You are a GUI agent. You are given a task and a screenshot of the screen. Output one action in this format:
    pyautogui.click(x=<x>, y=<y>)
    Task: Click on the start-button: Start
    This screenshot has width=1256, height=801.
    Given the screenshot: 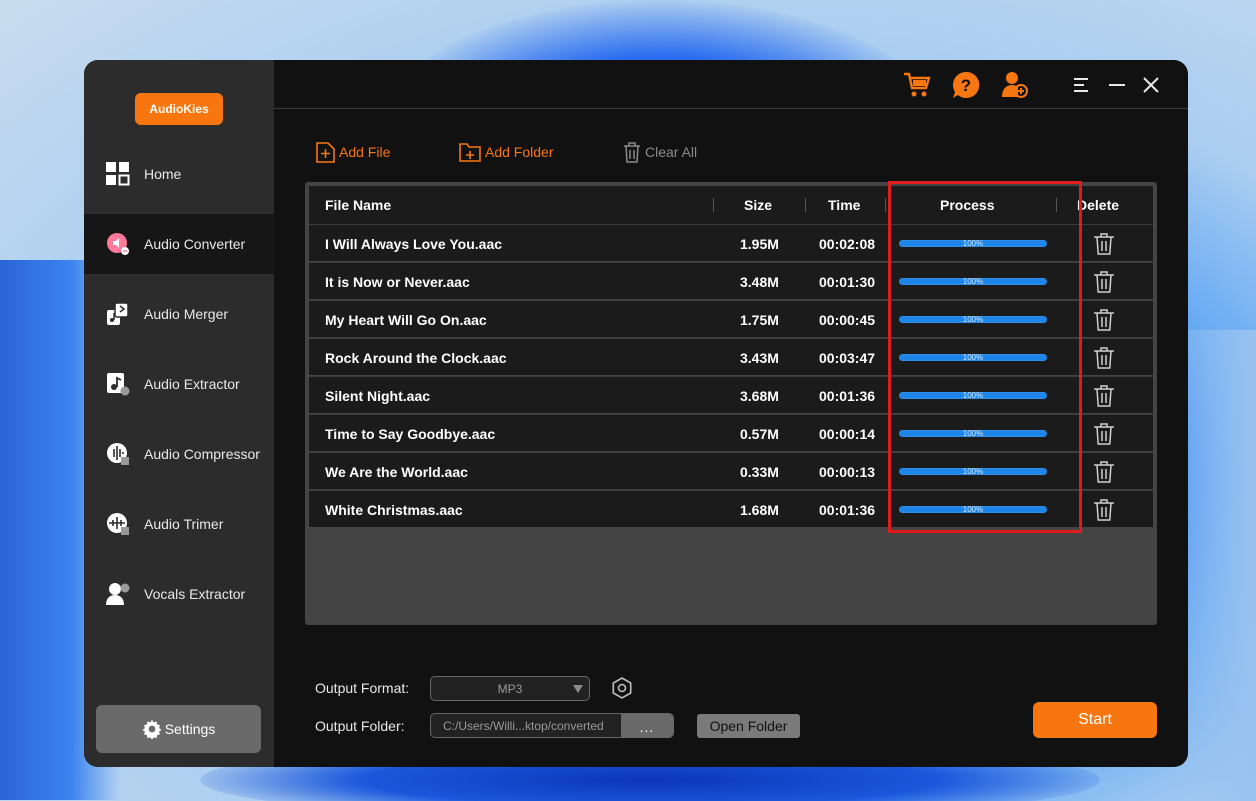 What is the action you would take?
    pyautogui.click(x=1095, y=720)
    